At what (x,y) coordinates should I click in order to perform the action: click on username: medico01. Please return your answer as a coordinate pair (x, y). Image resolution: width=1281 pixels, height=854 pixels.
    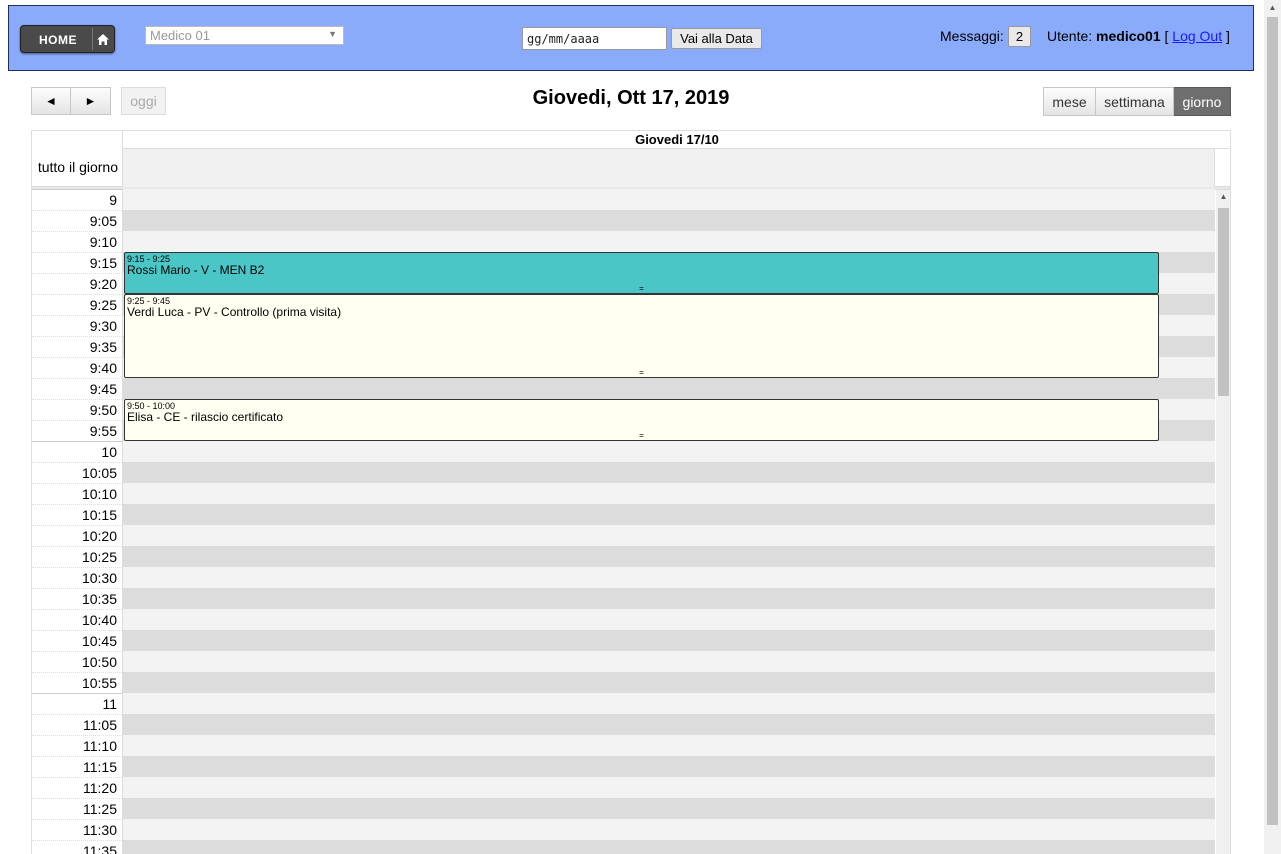
    Looking at the image, I should click on (1128, 36).